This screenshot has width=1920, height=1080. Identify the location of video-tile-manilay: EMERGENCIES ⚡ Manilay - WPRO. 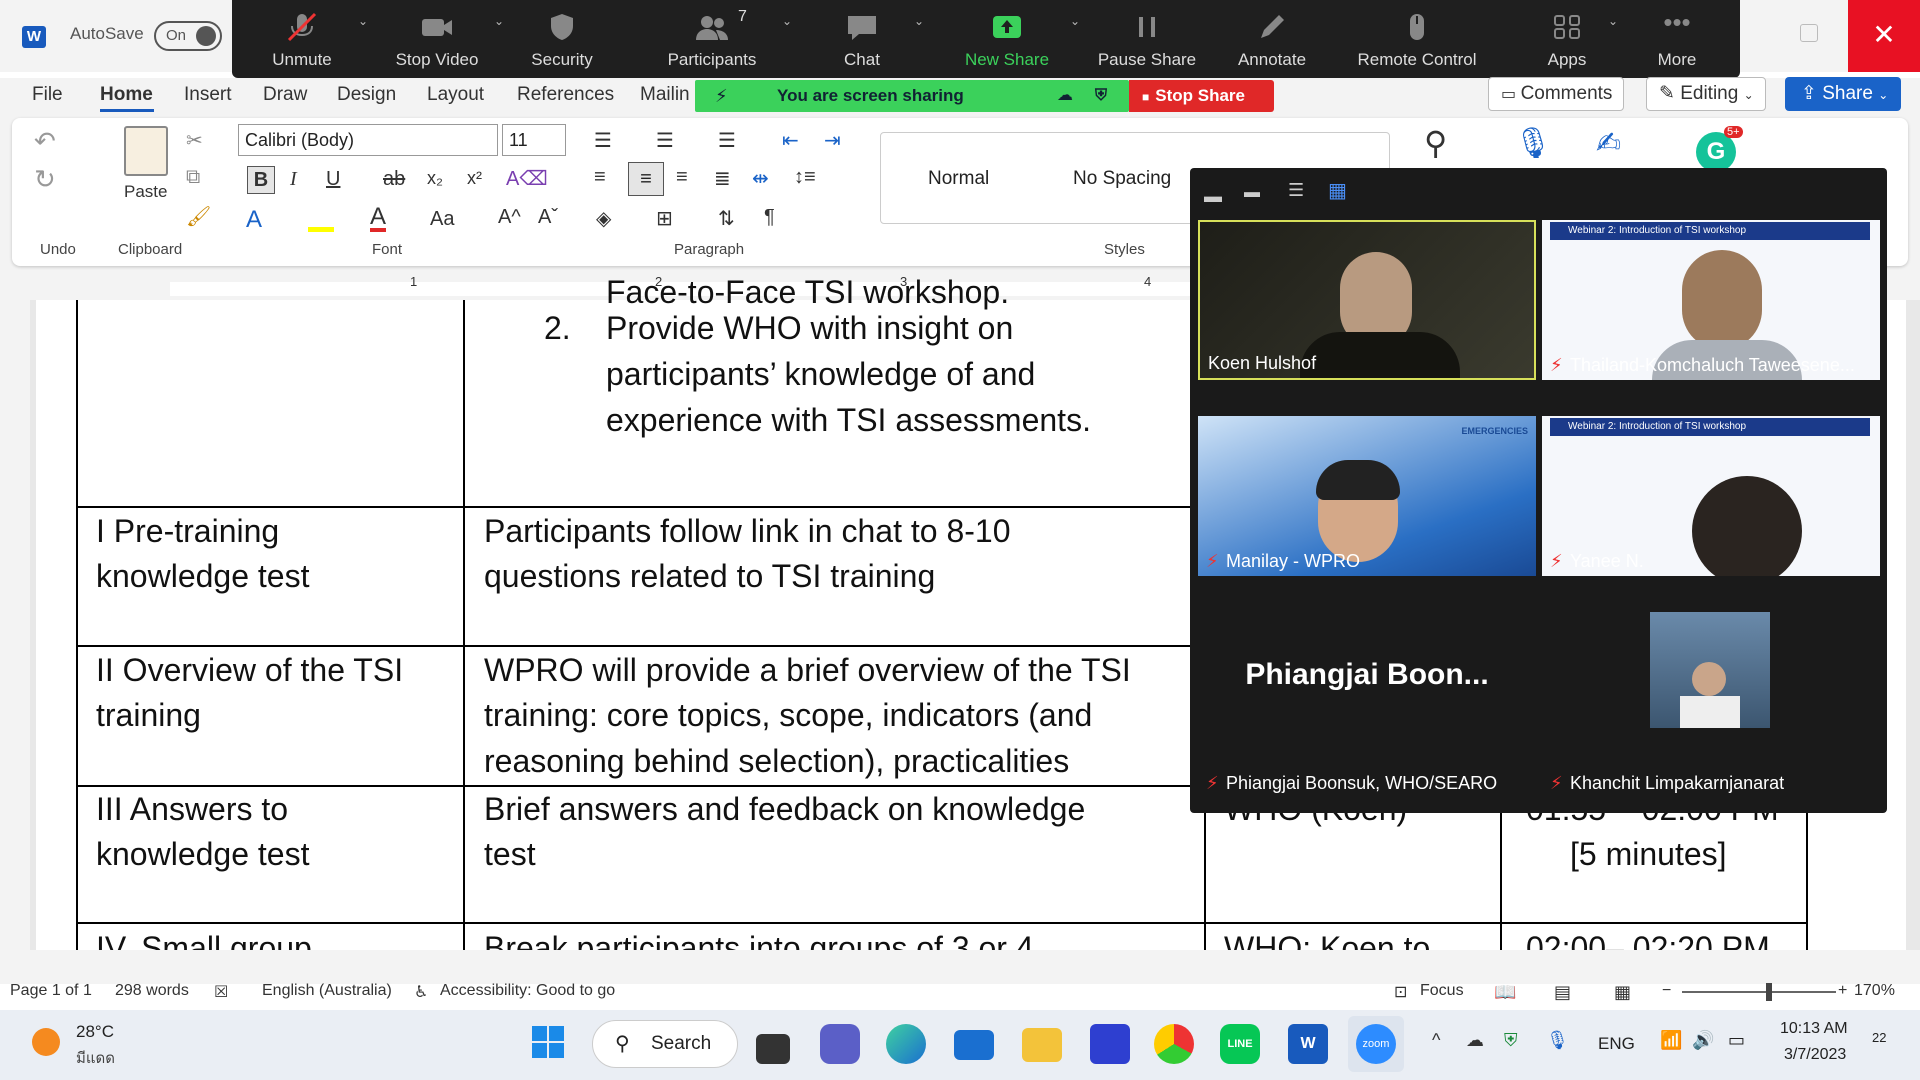
(1367, 496).